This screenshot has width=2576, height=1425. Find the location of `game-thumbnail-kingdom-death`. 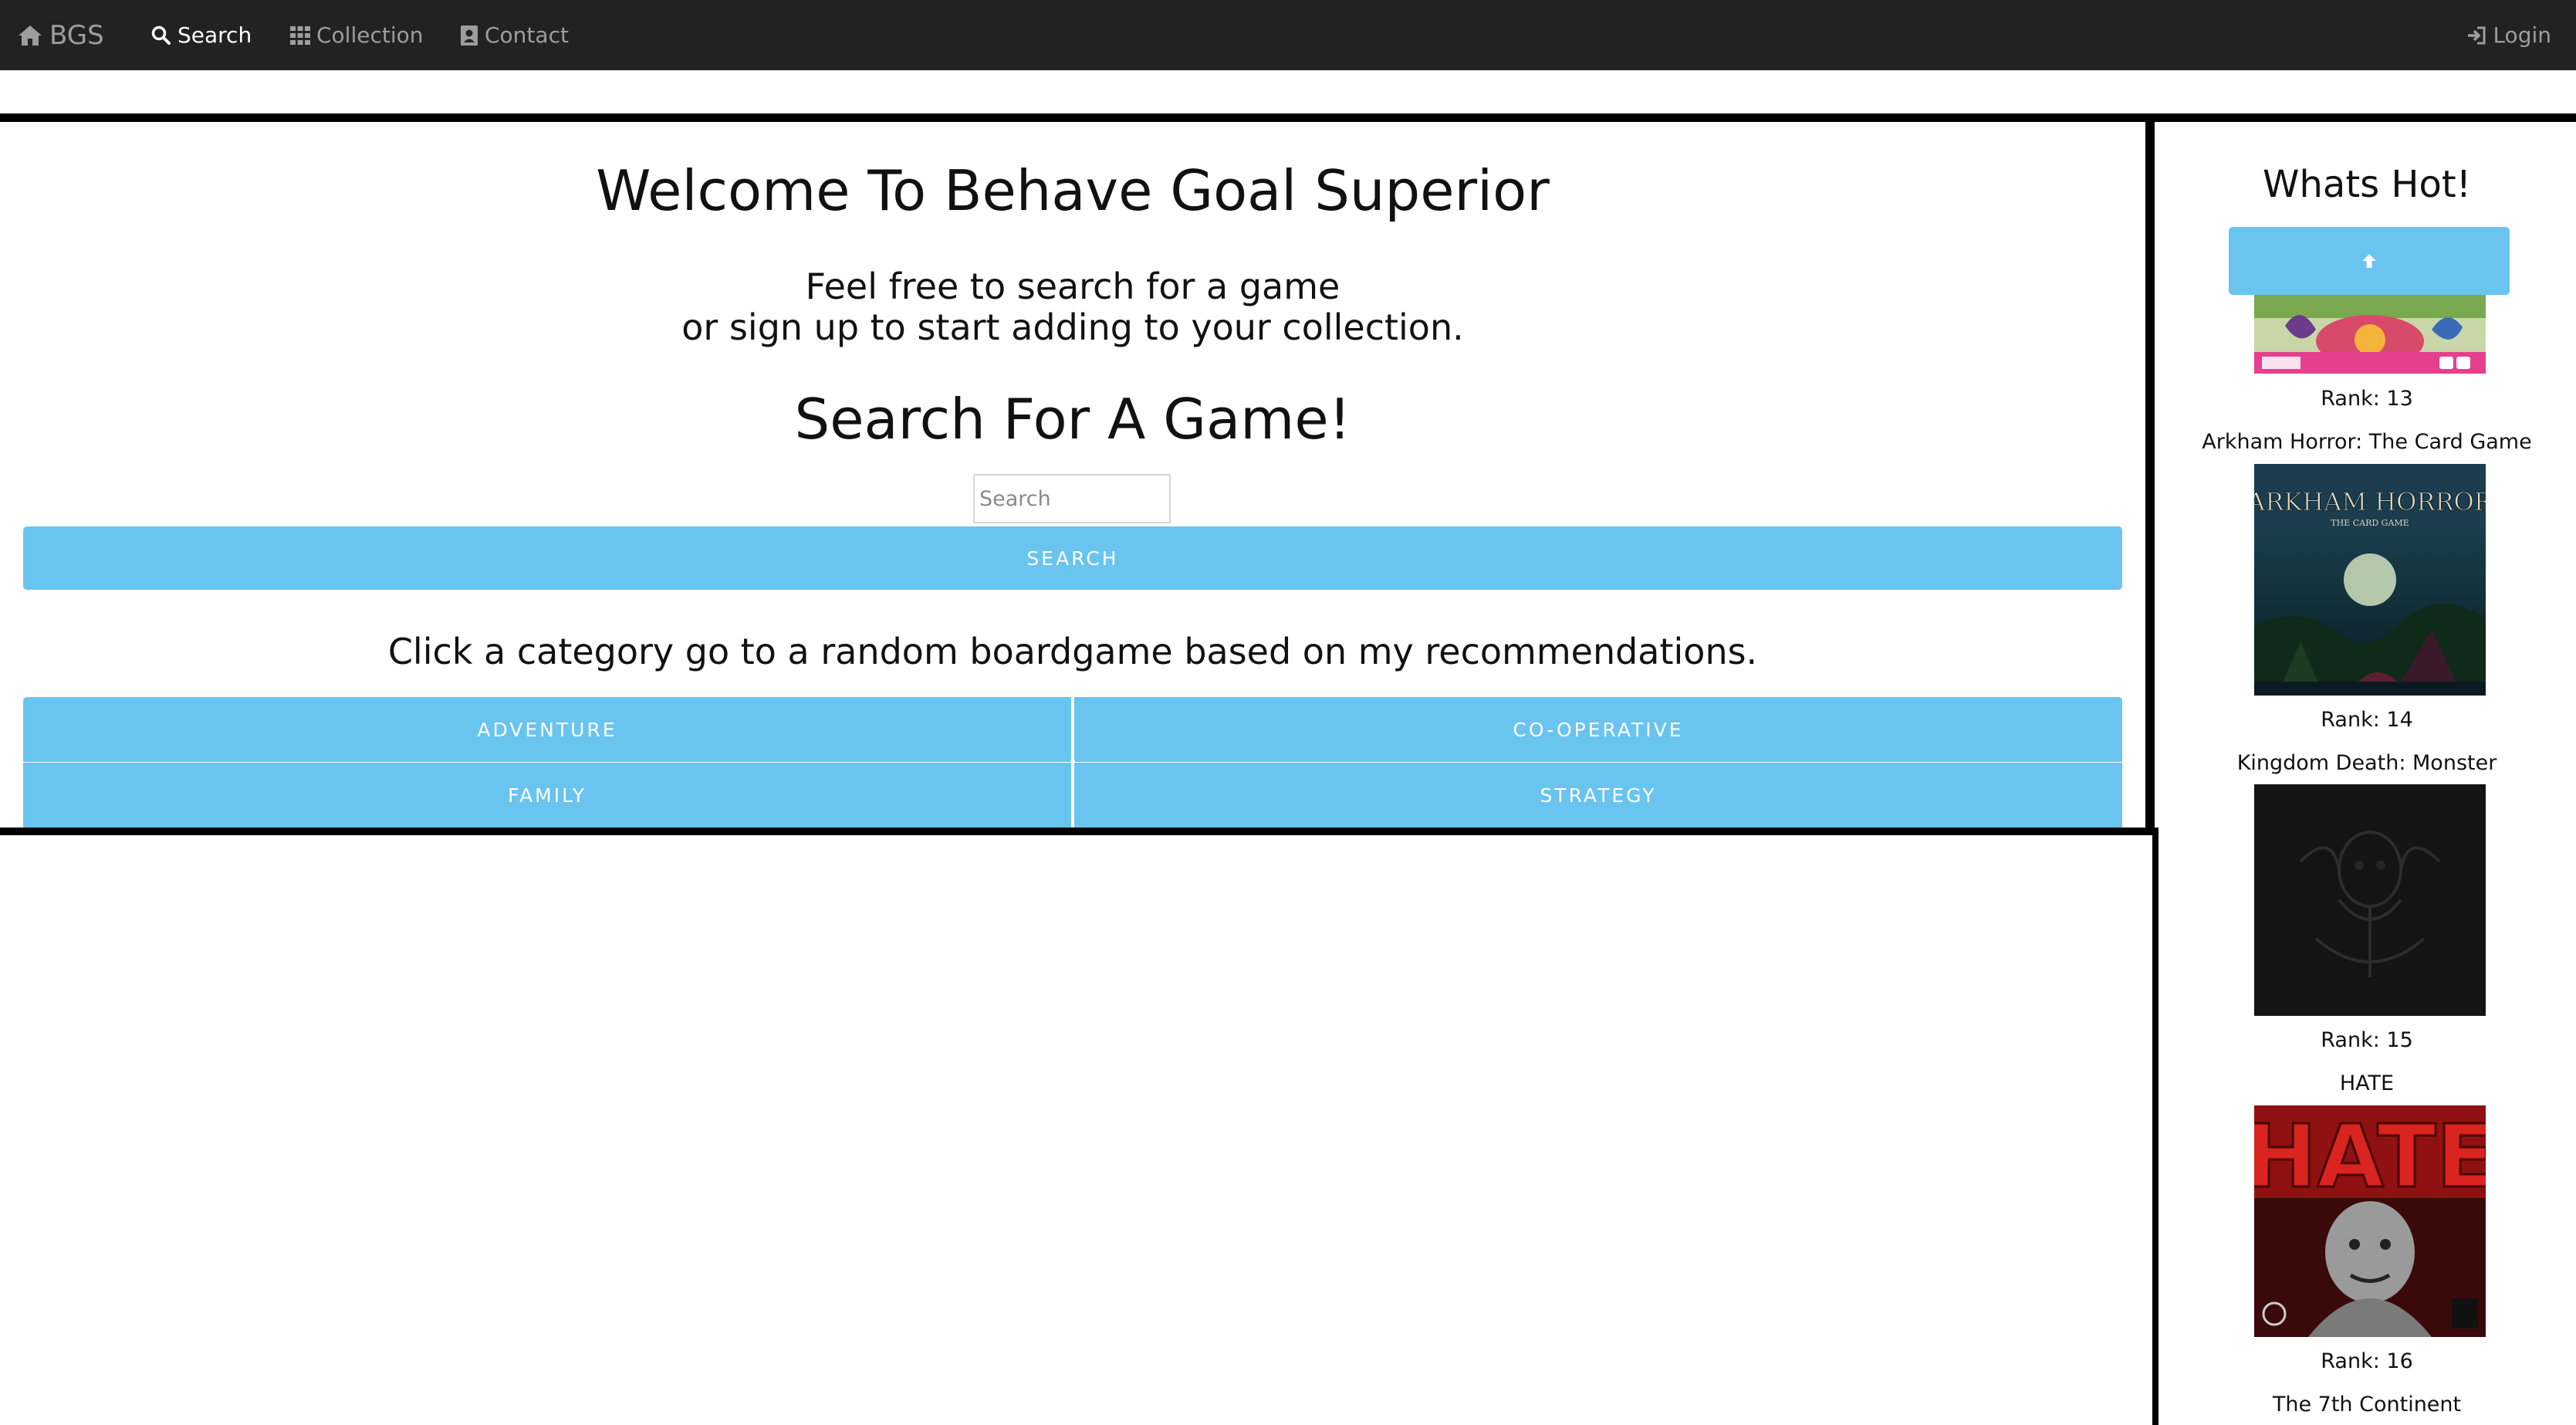

game-thumbnail-kingdom-death is located at coordinates (2370, 900).